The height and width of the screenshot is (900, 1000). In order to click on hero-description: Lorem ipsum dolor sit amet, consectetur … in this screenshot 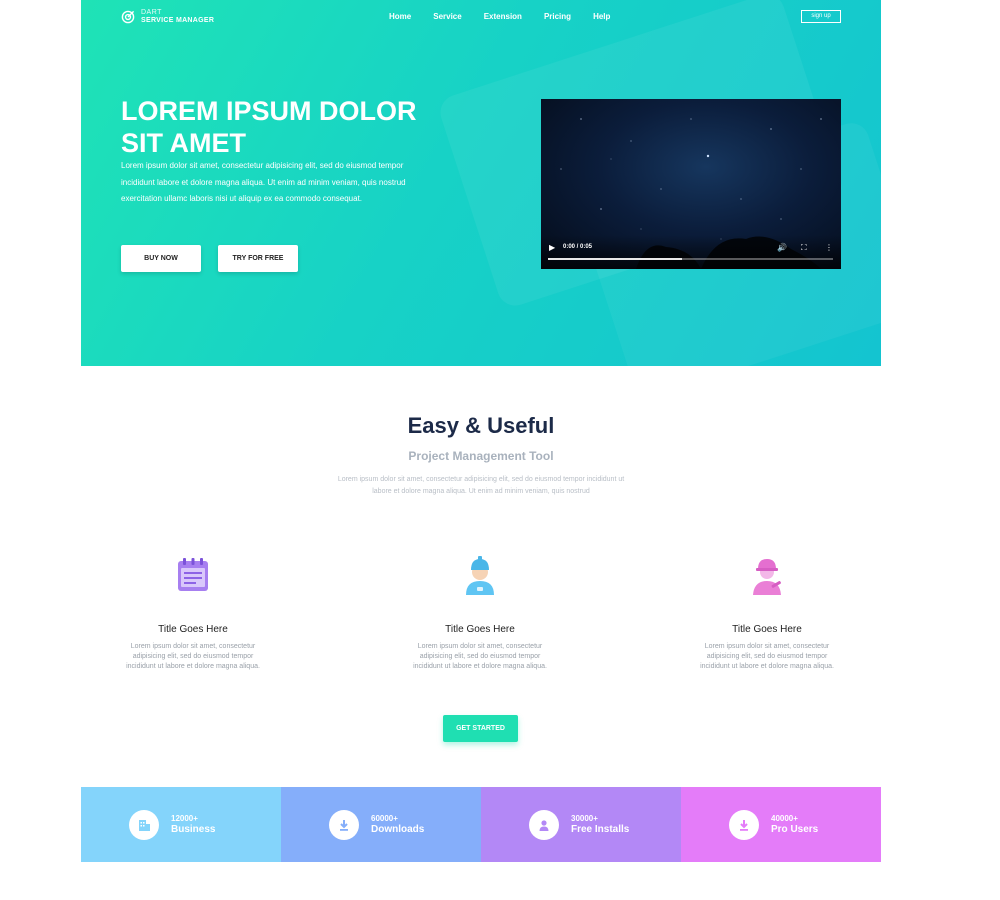, I will do `click(263, 182)`.